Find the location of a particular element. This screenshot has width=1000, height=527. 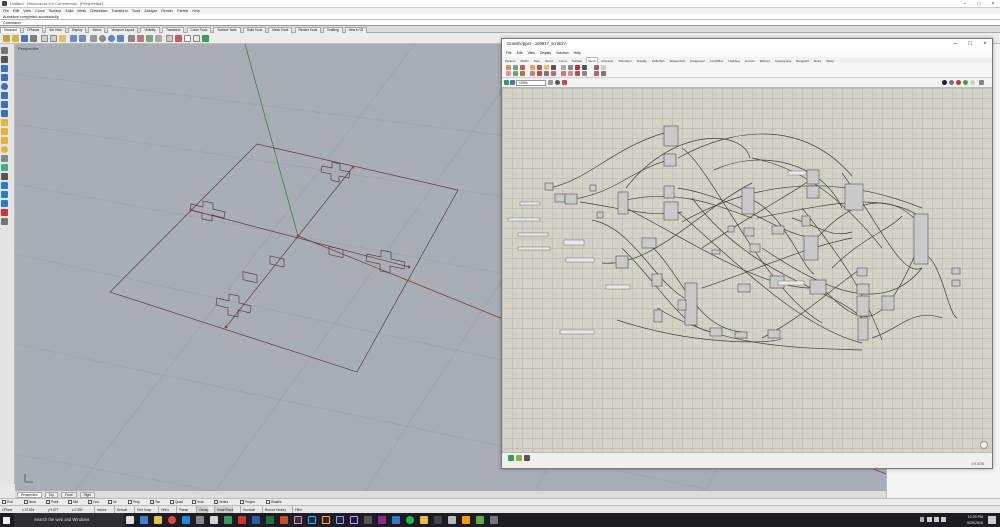

text-icon is located at coordinates (4, 176).